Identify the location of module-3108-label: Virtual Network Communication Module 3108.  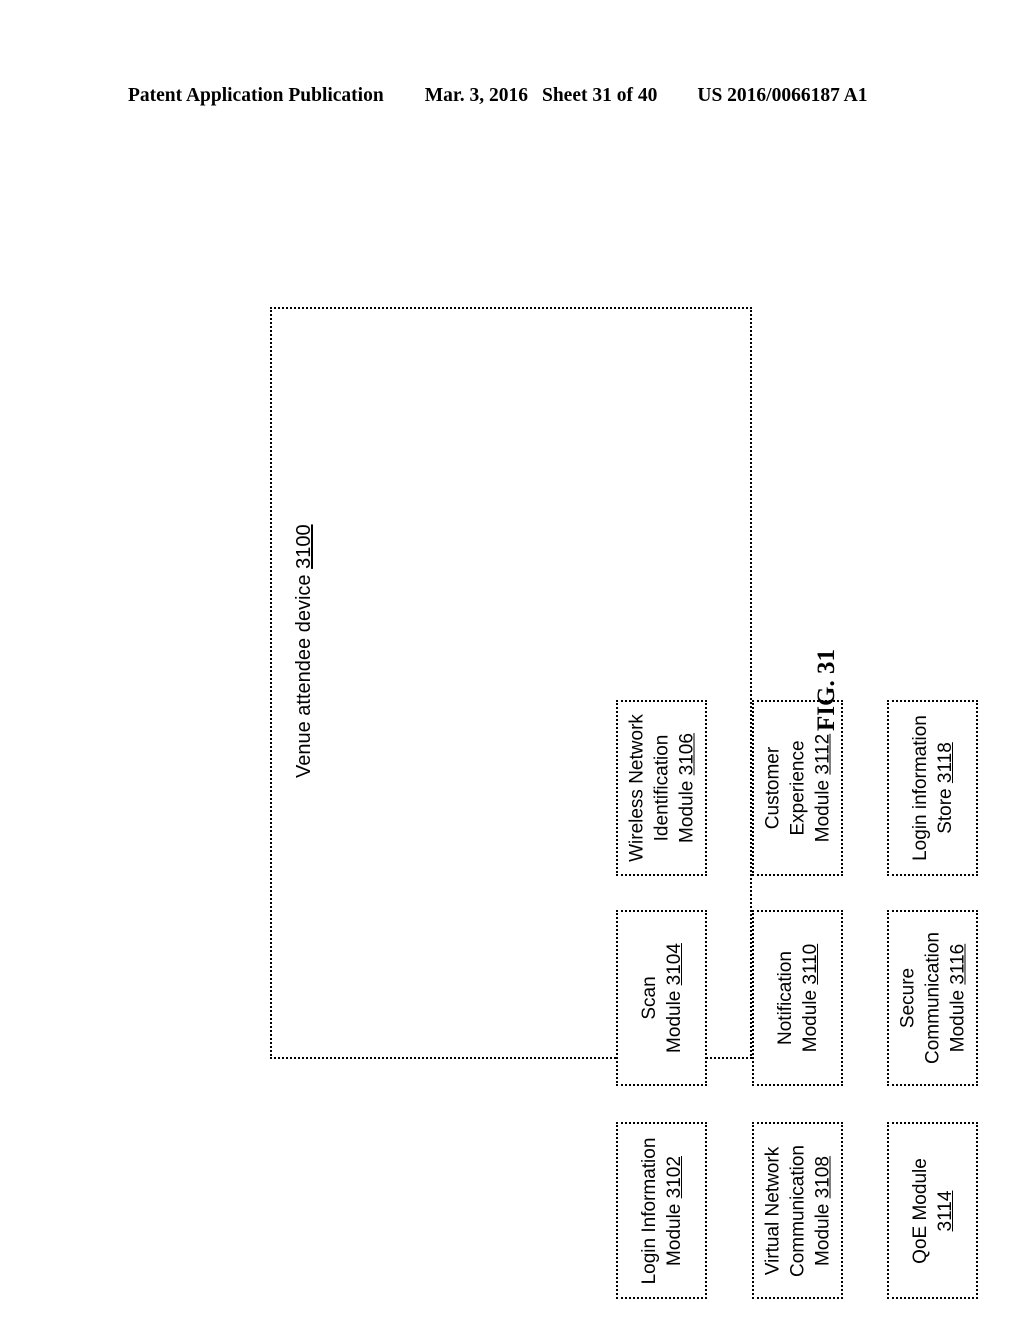
(797, 1211).